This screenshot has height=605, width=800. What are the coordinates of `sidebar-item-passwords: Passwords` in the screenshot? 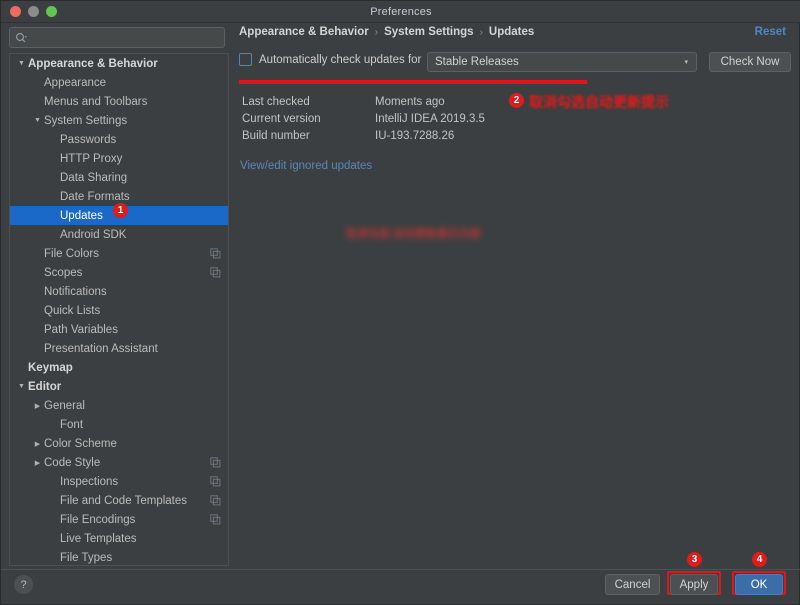 It's located at (119, 139).